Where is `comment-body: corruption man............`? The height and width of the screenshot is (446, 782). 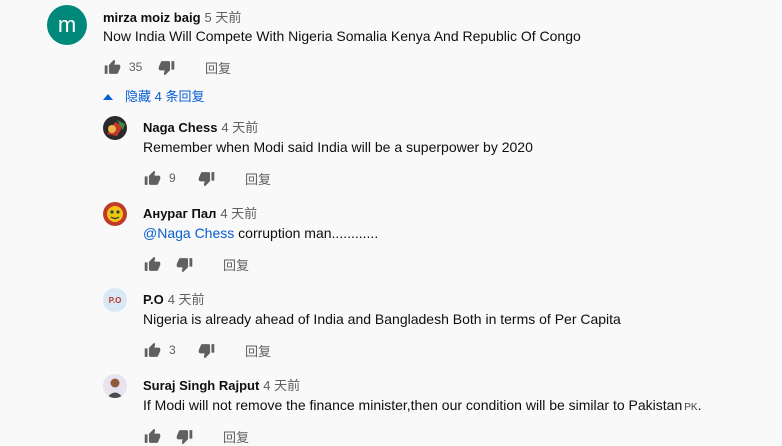 comment-body: corruption man............ is located at coordinates (306, 233).